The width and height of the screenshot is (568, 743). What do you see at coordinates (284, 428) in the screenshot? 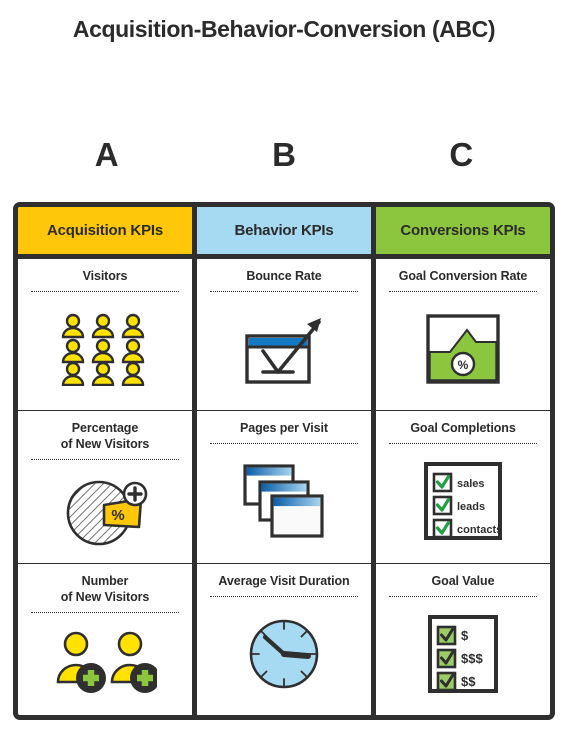
I see `kpi-label-pages-per-visit: Pages per Visit` at bounding box center [284, 428].